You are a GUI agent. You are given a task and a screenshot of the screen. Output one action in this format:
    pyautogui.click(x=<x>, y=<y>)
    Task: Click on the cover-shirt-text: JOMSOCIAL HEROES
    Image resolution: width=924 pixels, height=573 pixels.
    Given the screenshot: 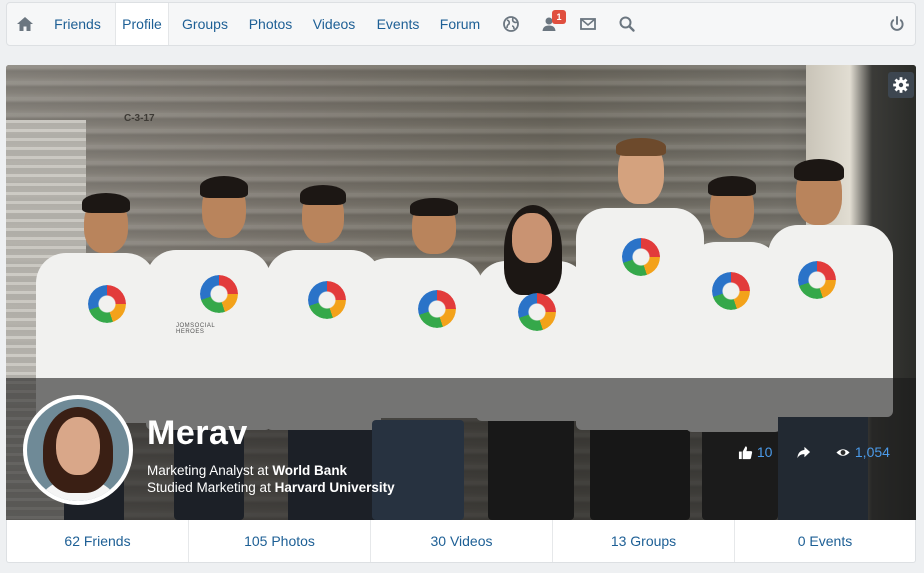 What is the action you would take?
    pyautogui.click(x=195, y=329)
    